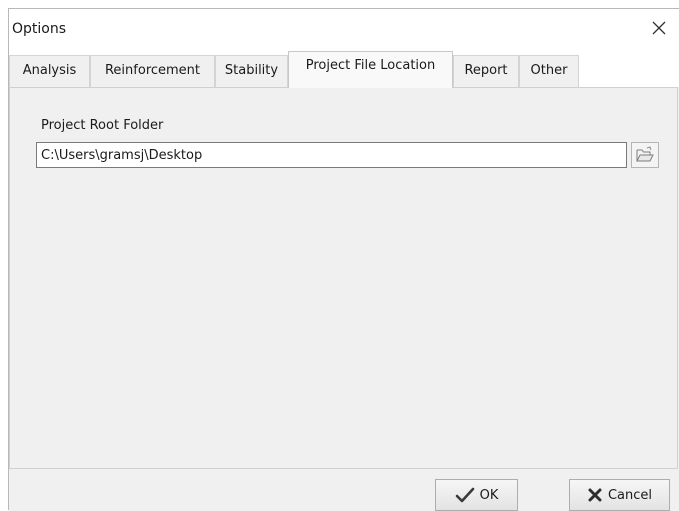 This screenshot has height=511, width=679. I want to click on browse-folder-button, so click(645, 155).